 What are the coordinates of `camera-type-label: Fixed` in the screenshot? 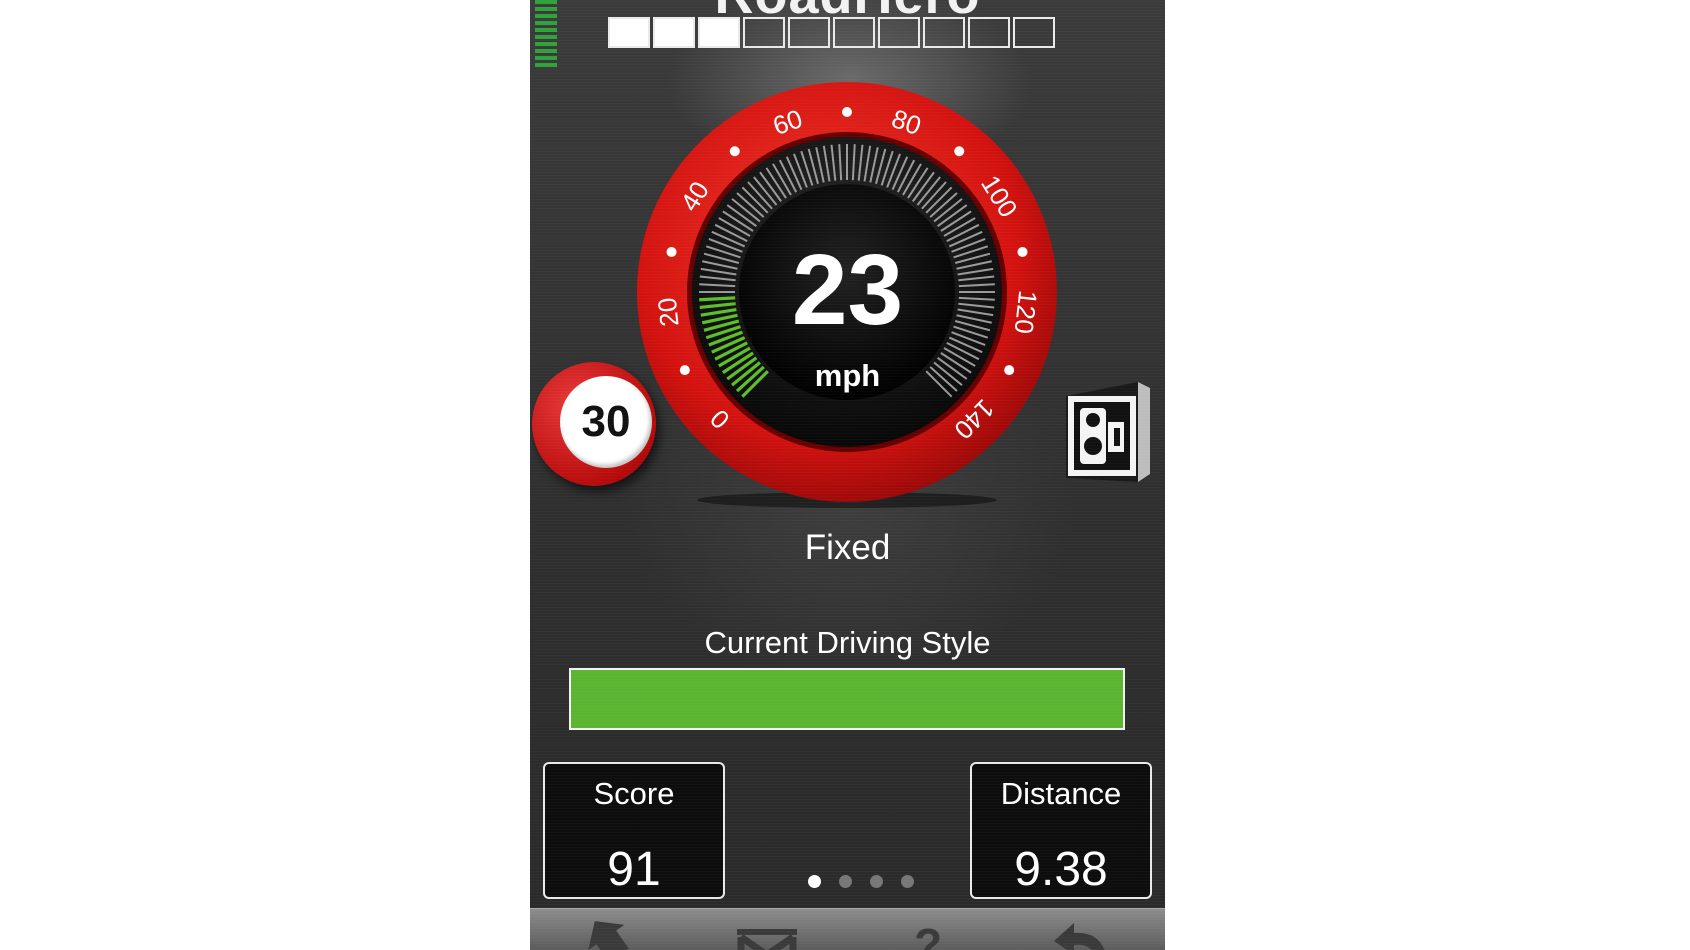 It's located at (847, 547).